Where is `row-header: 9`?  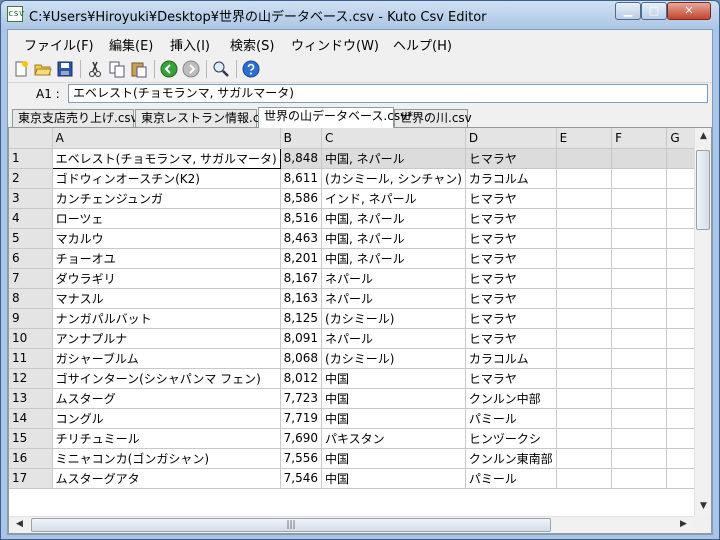 row-header: 9 is located at coordinates (31, 318).